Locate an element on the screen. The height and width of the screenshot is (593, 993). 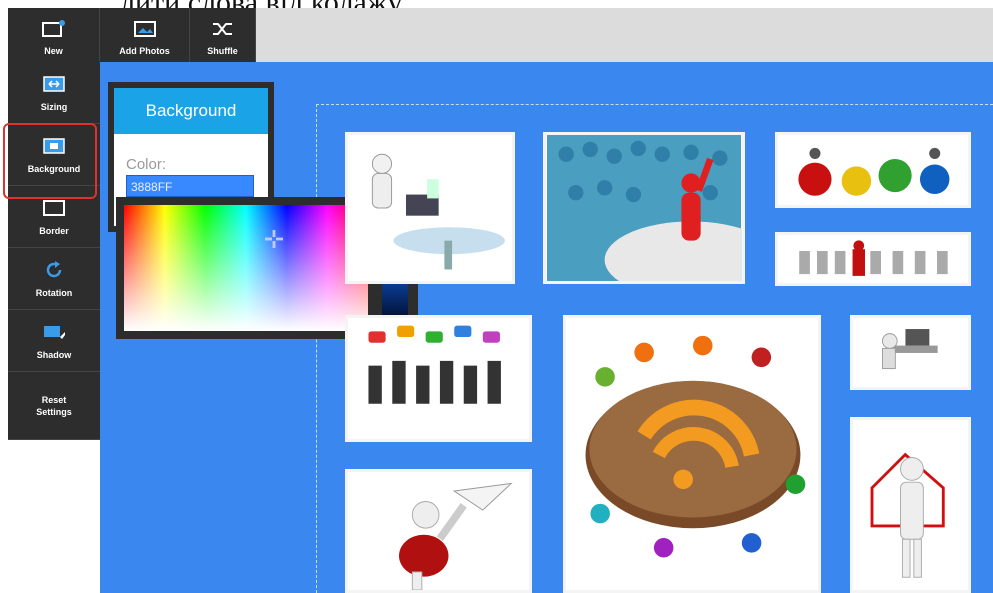
add-photos-button: Add Photos is located at coordinates (145, 35).